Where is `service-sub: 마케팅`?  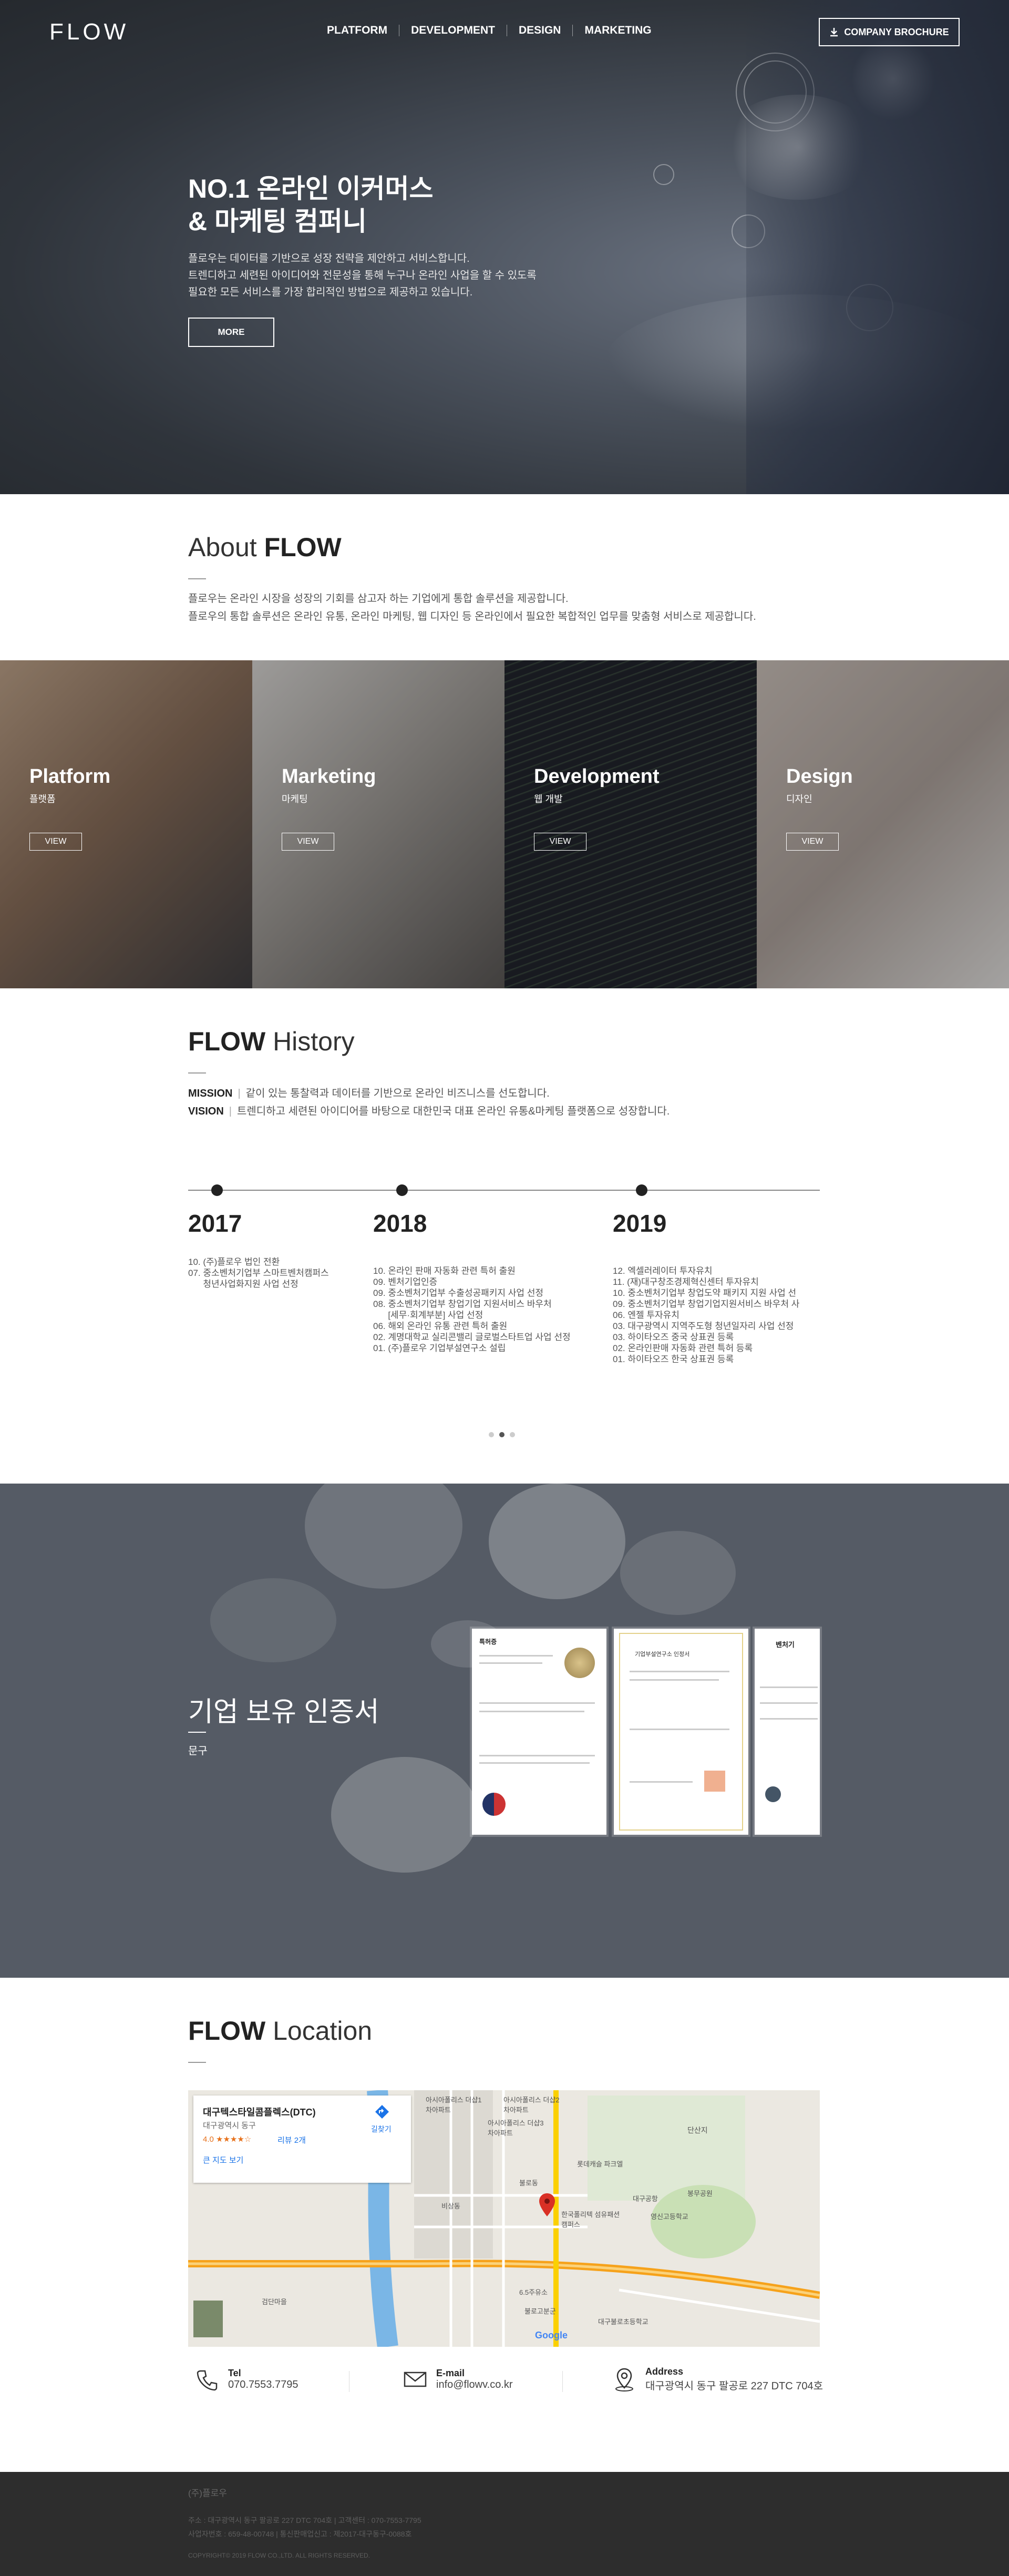
service-sub: 마케팅 is located at coordinates (295, 799).